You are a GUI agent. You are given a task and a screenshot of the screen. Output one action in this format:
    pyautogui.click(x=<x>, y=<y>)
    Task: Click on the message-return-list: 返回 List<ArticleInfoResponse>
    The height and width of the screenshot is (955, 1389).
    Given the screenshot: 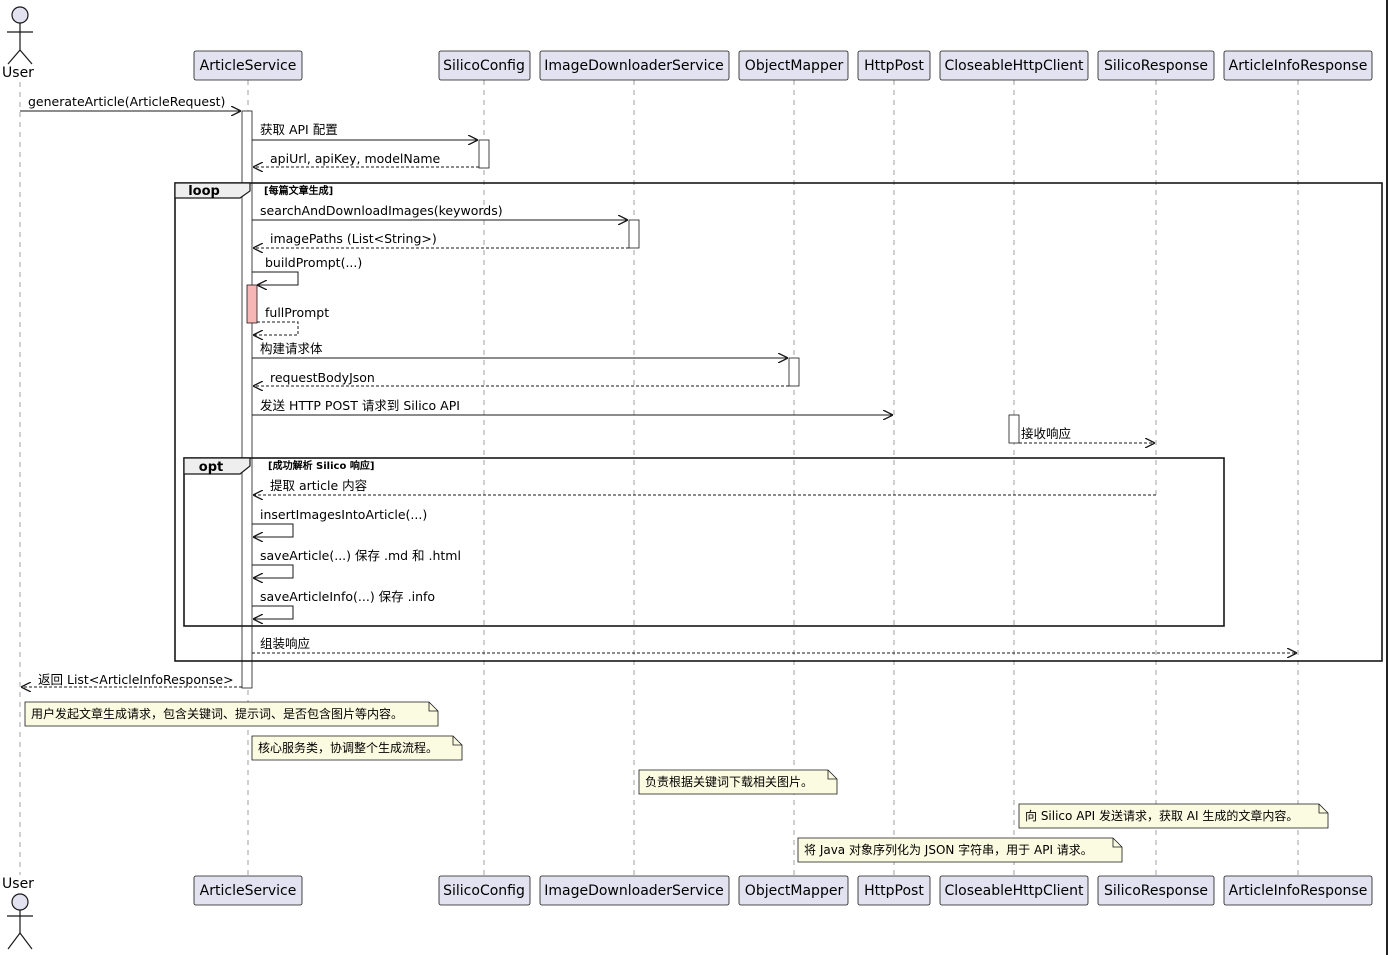 What is the action you would take?
    pyautogui.click(x=132, y=679)
    